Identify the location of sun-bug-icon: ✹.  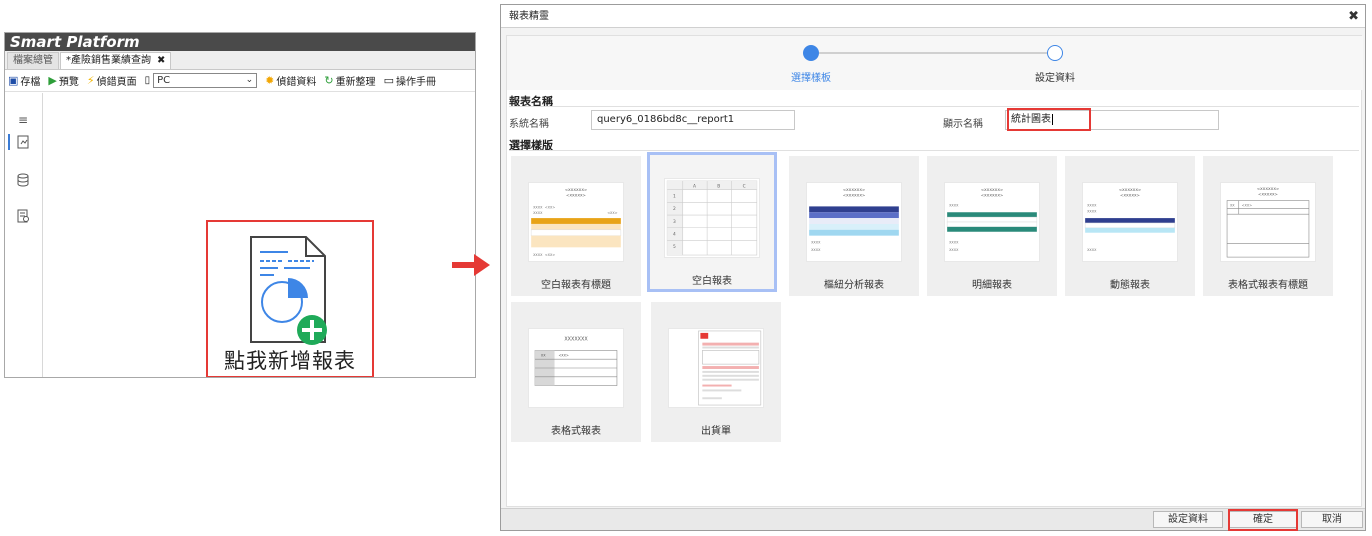
(270, 80).